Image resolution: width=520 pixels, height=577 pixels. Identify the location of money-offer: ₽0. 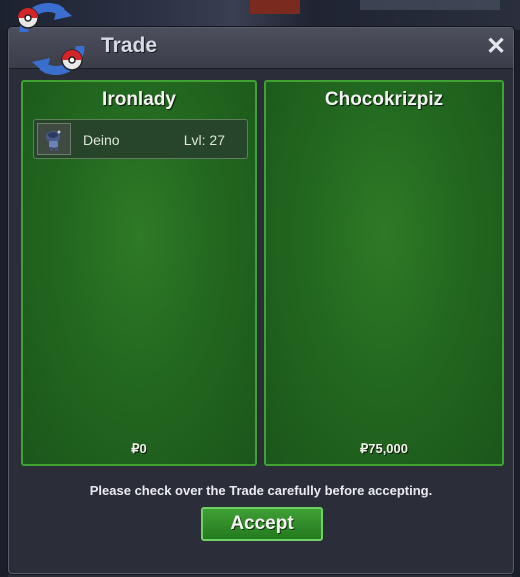
(139, 448).